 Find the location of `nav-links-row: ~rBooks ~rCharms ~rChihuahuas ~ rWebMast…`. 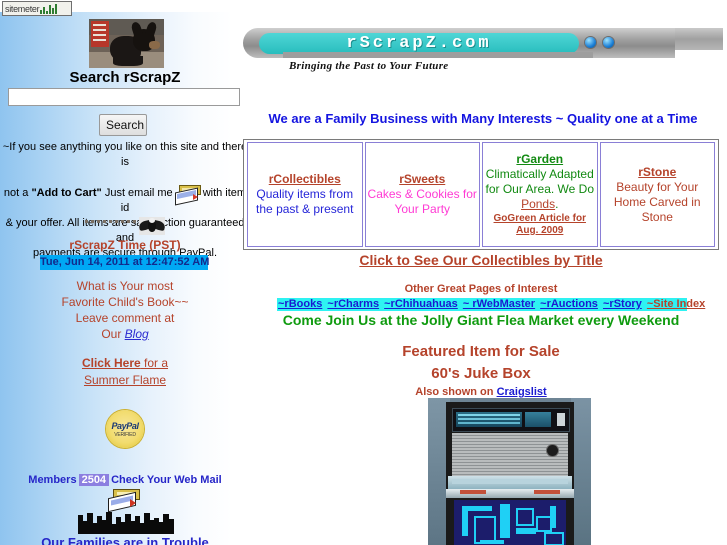

nav-links-row: ~rBooks ~rCharms ~rChihuahuas ~ rWebMast… is located at coordinates (491, 304).